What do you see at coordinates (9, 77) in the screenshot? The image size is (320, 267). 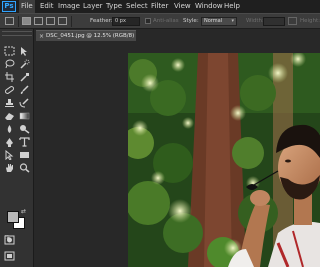 I see `crop-icon` at bounding box center [9, 77].